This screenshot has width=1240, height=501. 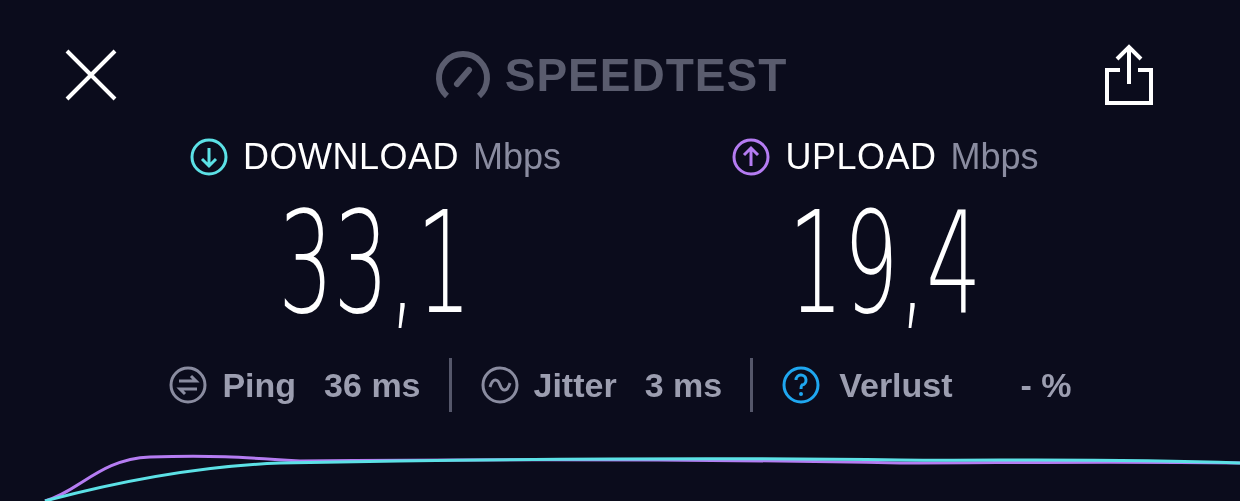 What do you see at coordinates (575, 385) in the screenshot?
I see `stat-label: Jitter` at bounding box center [575, 385].